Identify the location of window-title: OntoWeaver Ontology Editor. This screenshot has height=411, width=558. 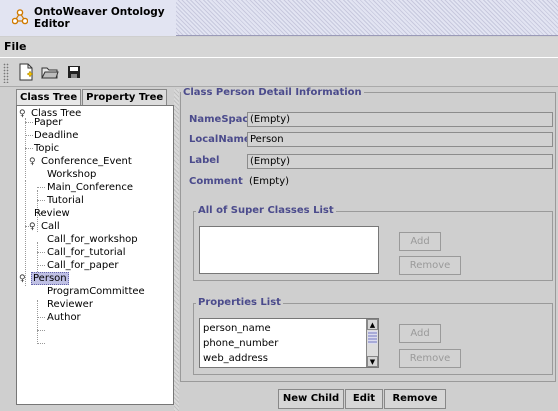
(99, 18).